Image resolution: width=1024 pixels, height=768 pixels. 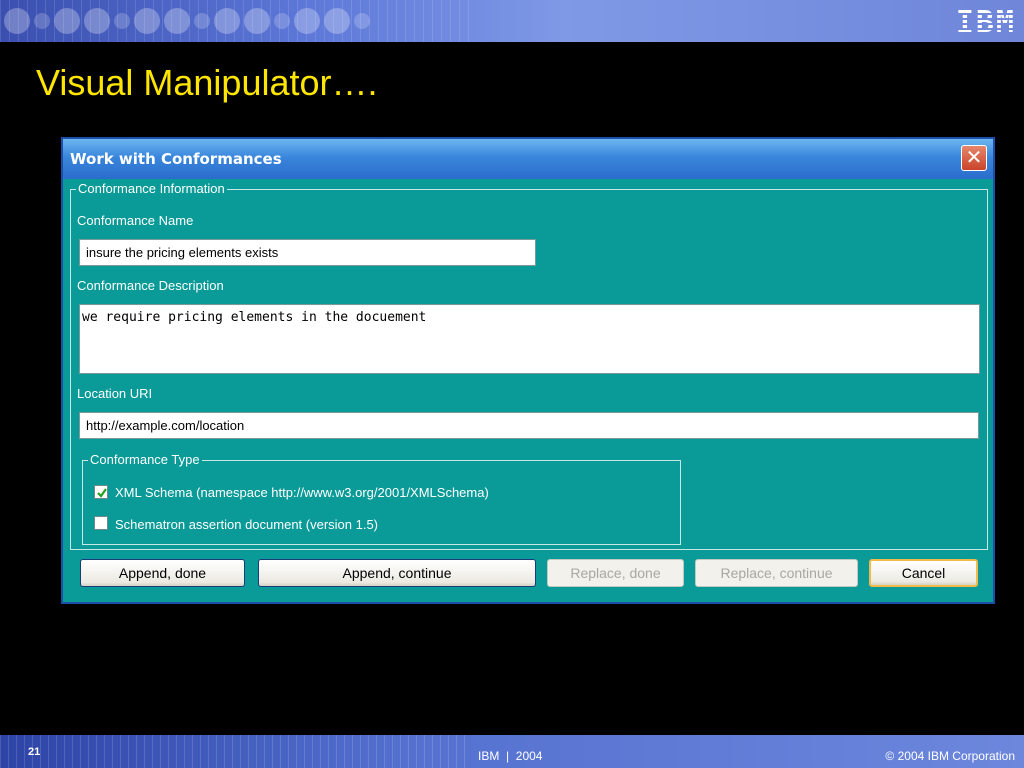 What do you see at coordinates (176, 159) in the screenshot?
I see `dialog-title: Work with Conformances` at bounding box center [176, 159].